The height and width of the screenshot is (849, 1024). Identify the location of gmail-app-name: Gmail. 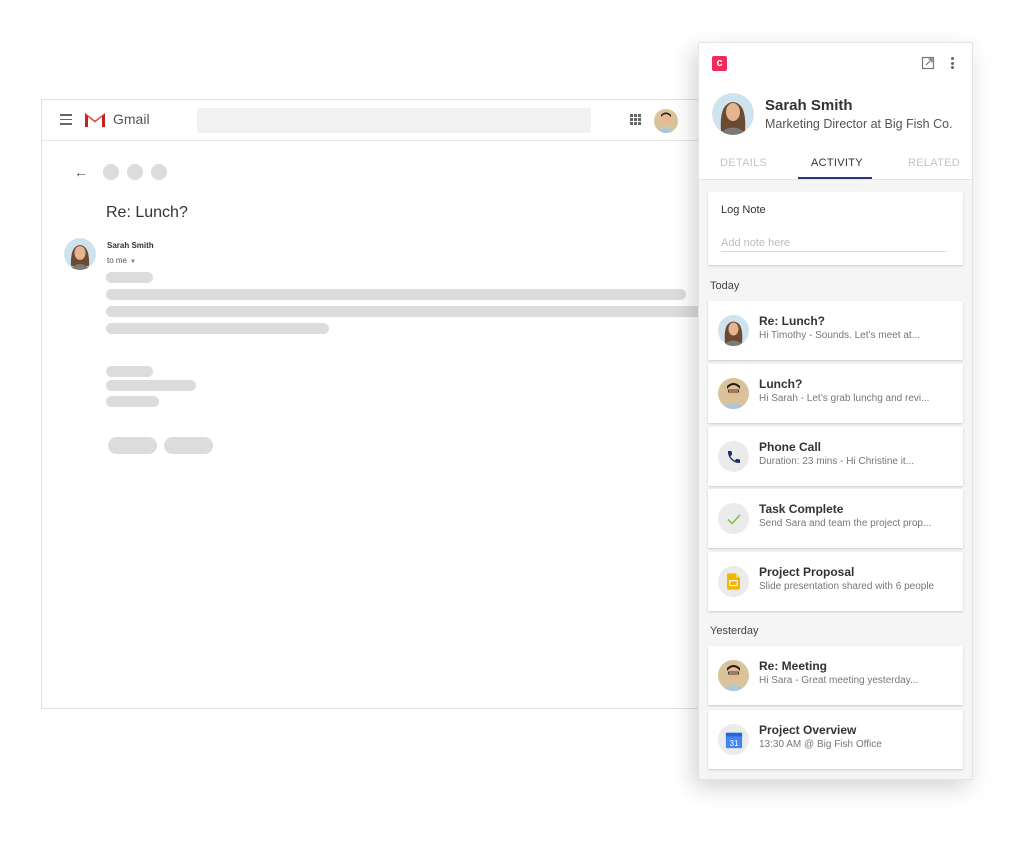
(131, 119).